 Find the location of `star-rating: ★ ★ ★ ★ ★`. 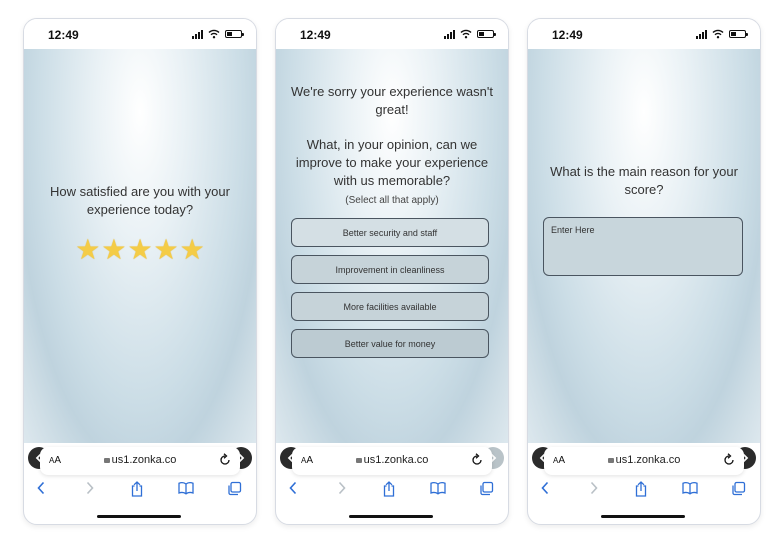

star-rating: ★ ★ ★ ★ ★ is located at coordinates (140, 250).